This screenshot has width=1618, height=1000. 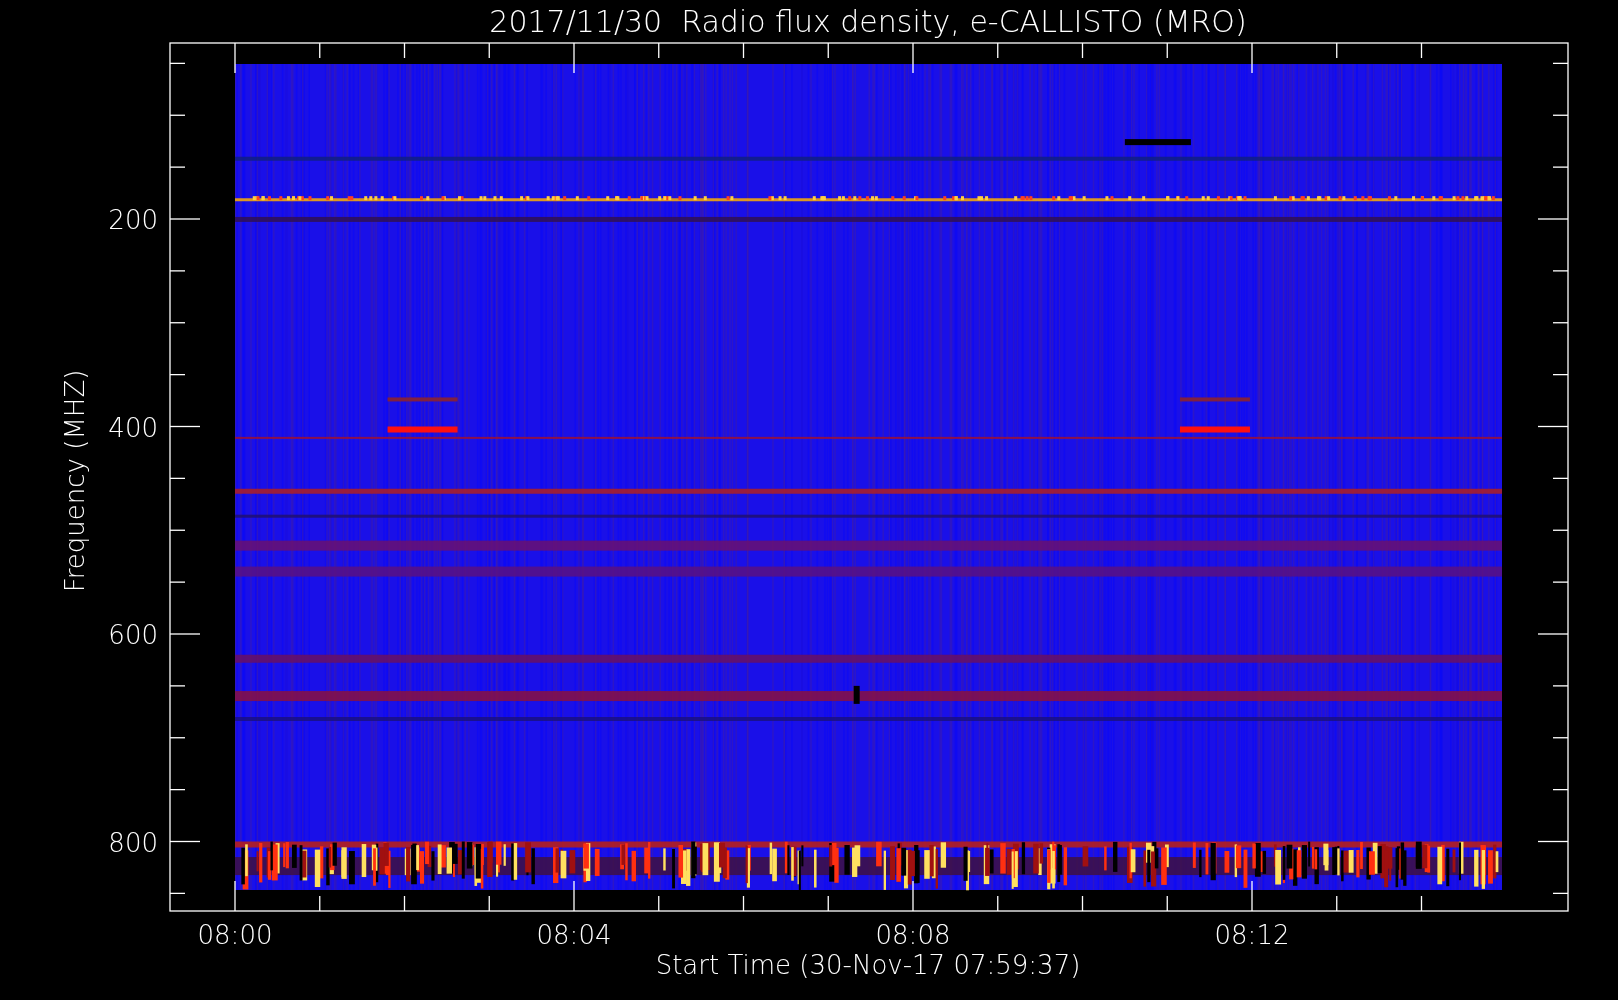 I want to click on x-tick-label: 08:08, so click(x=913, y=935).